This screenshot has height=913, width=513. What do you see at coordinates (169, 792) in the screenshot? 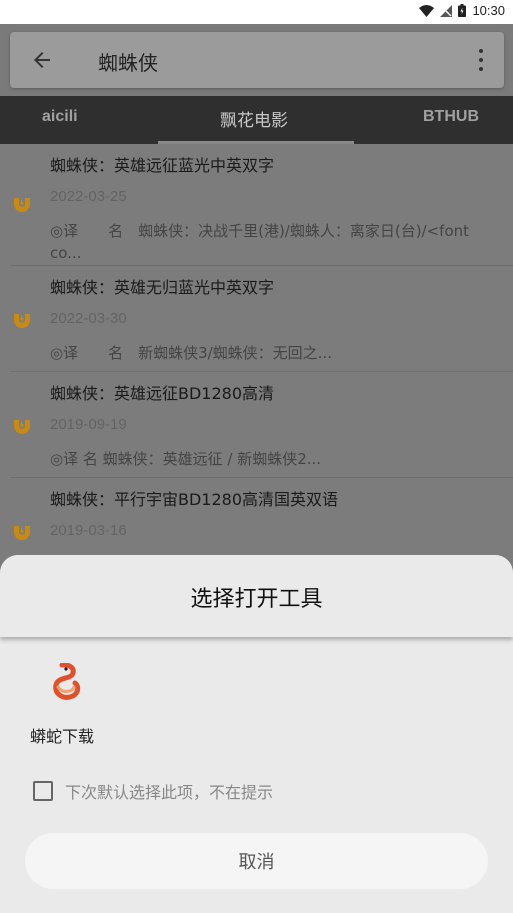
I see `remember-choice-label: 下次默认选择此项，不在提示` at bounding box center [169, 792].